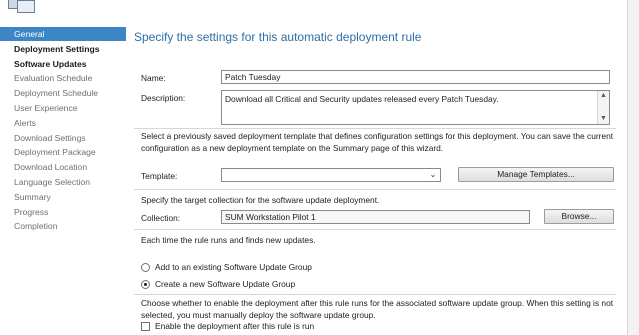 The height and width of the screenshot is (335, 639). I want to click on nav-item-deployment-settings: Deployment Settings, so click(63, 49).